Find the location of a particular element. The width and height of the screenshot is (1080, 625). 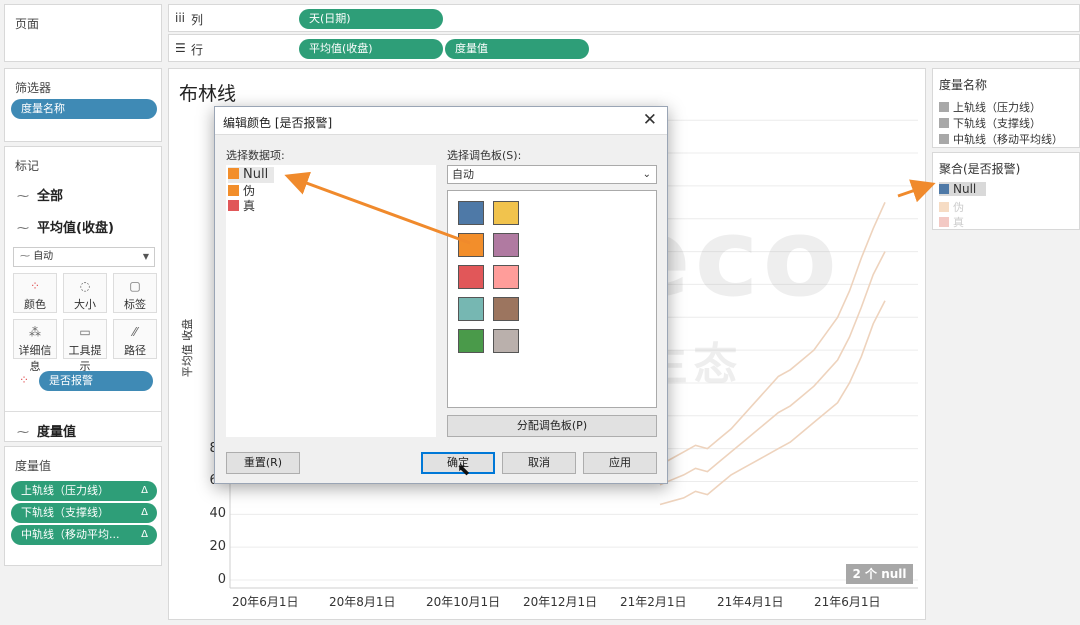

annotation-arrow-dialog is located at coordinates (377, 208).